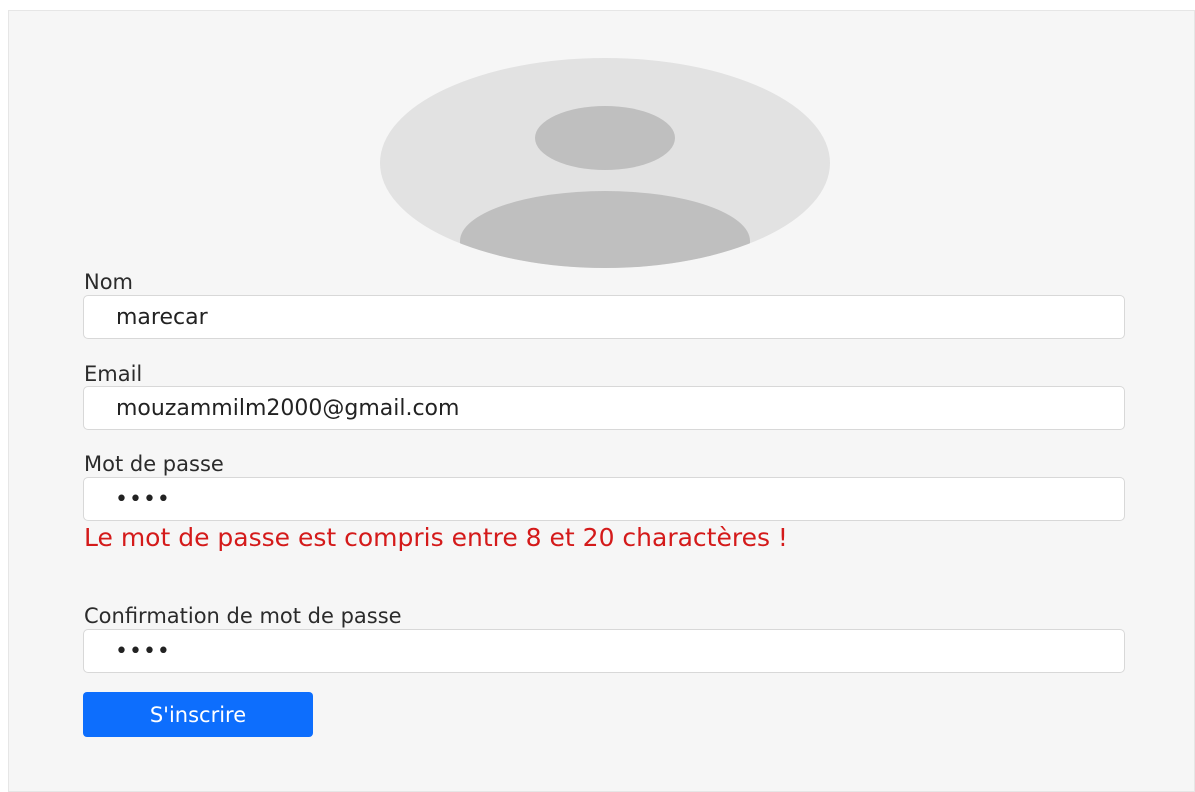  What do you see at coordinates (604, 408) in the screenshot?
I see `email-input` at bounding box center [604, 408].